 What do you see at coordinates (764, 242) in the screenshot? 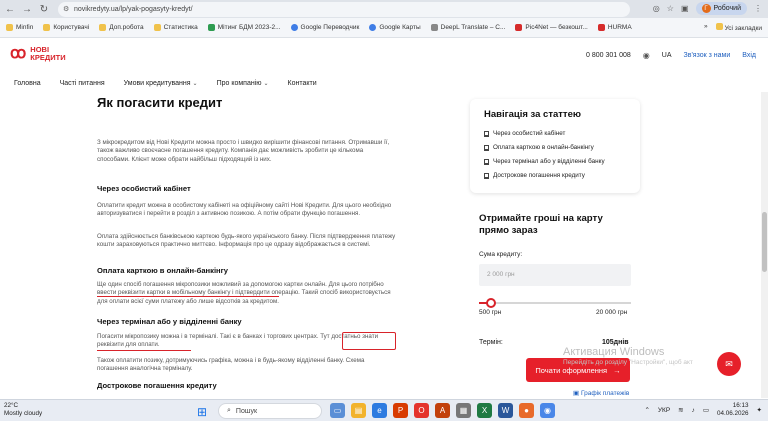
I see `scrollbar-thumb` at bounding box center [764, 242].